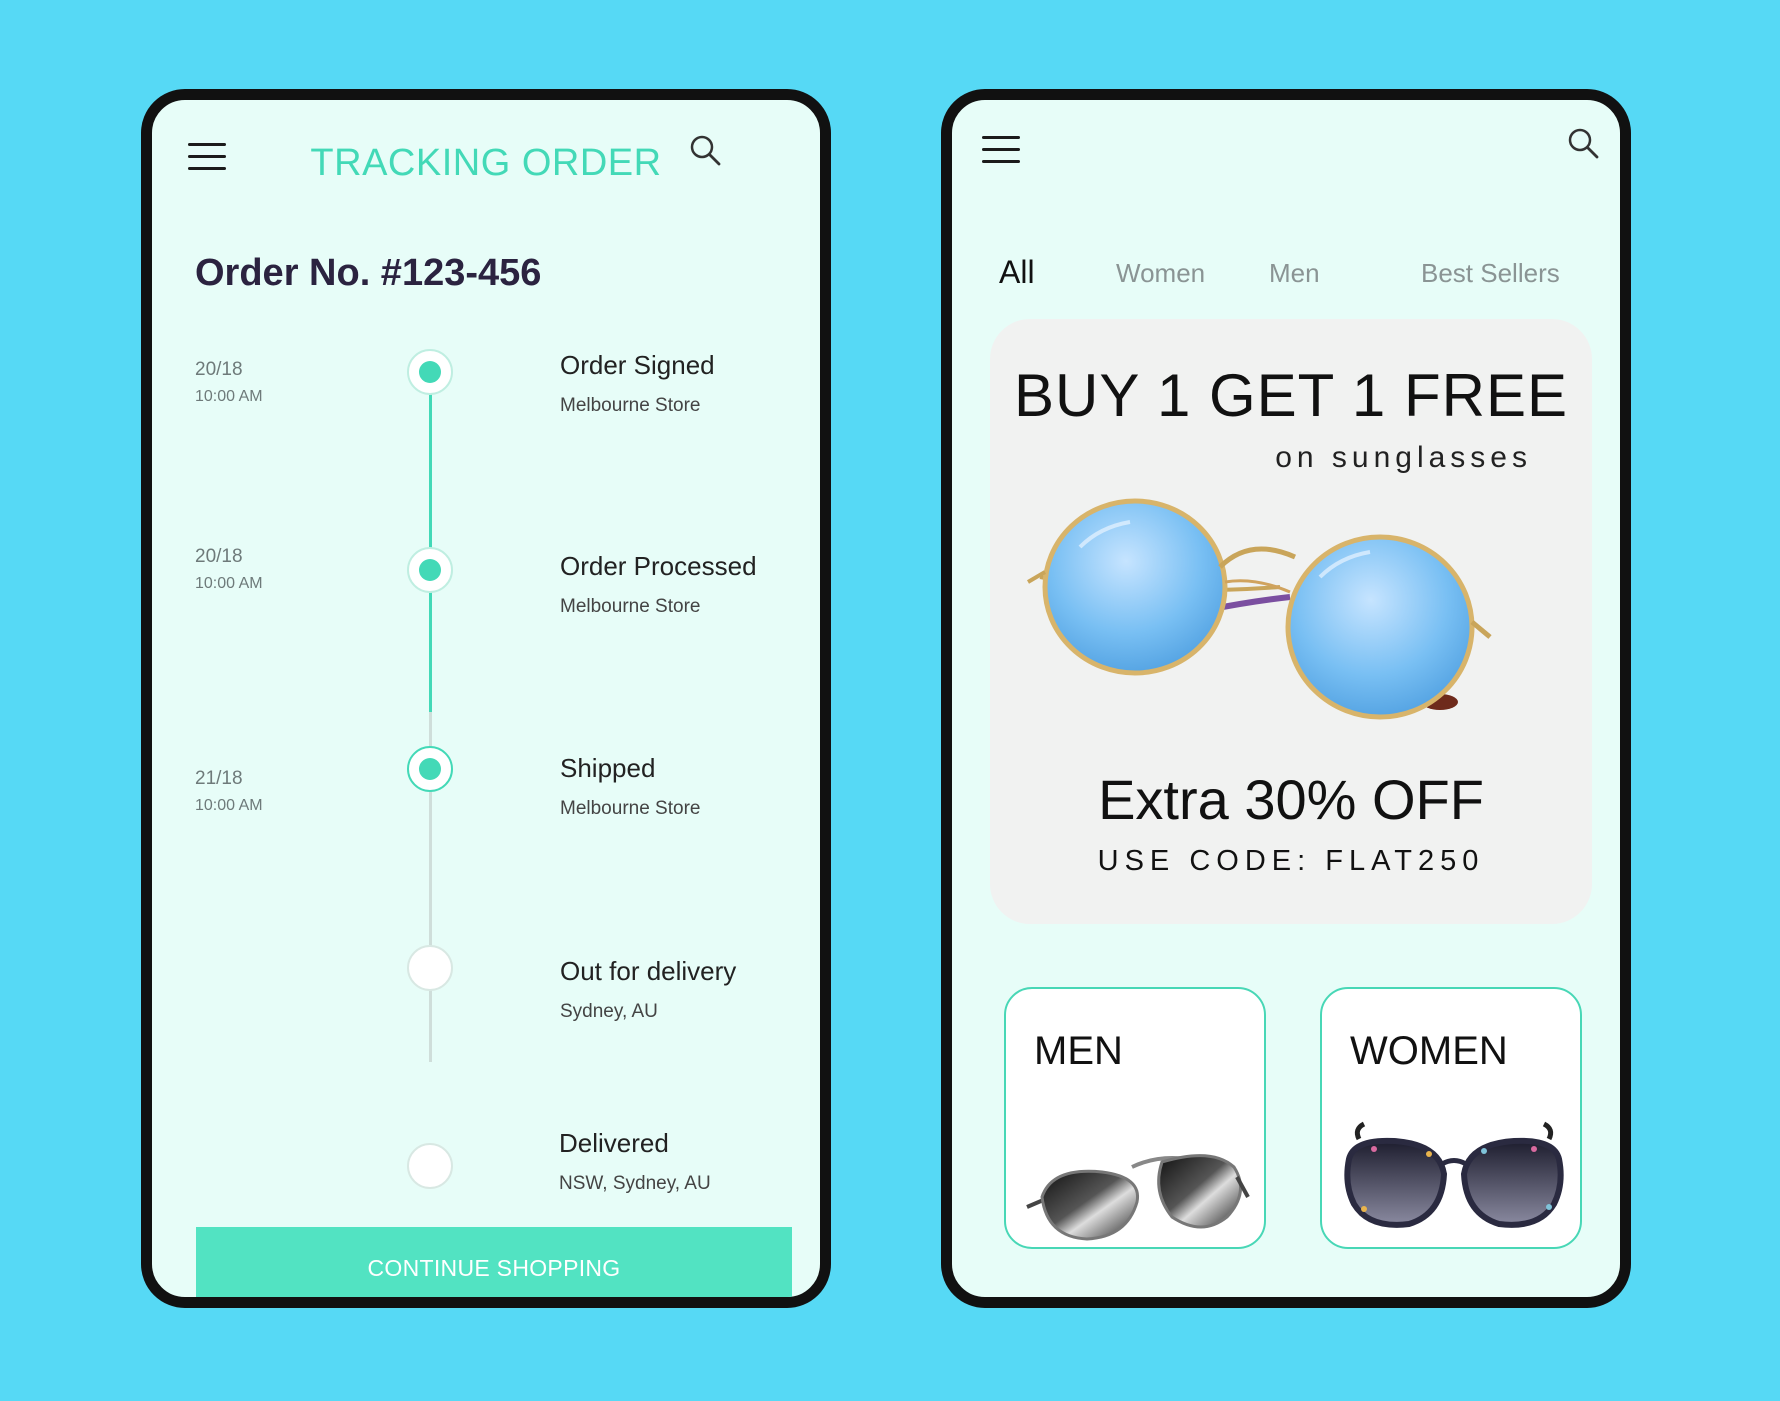  I want to click on timeline-line-complete, so click(430, 537).